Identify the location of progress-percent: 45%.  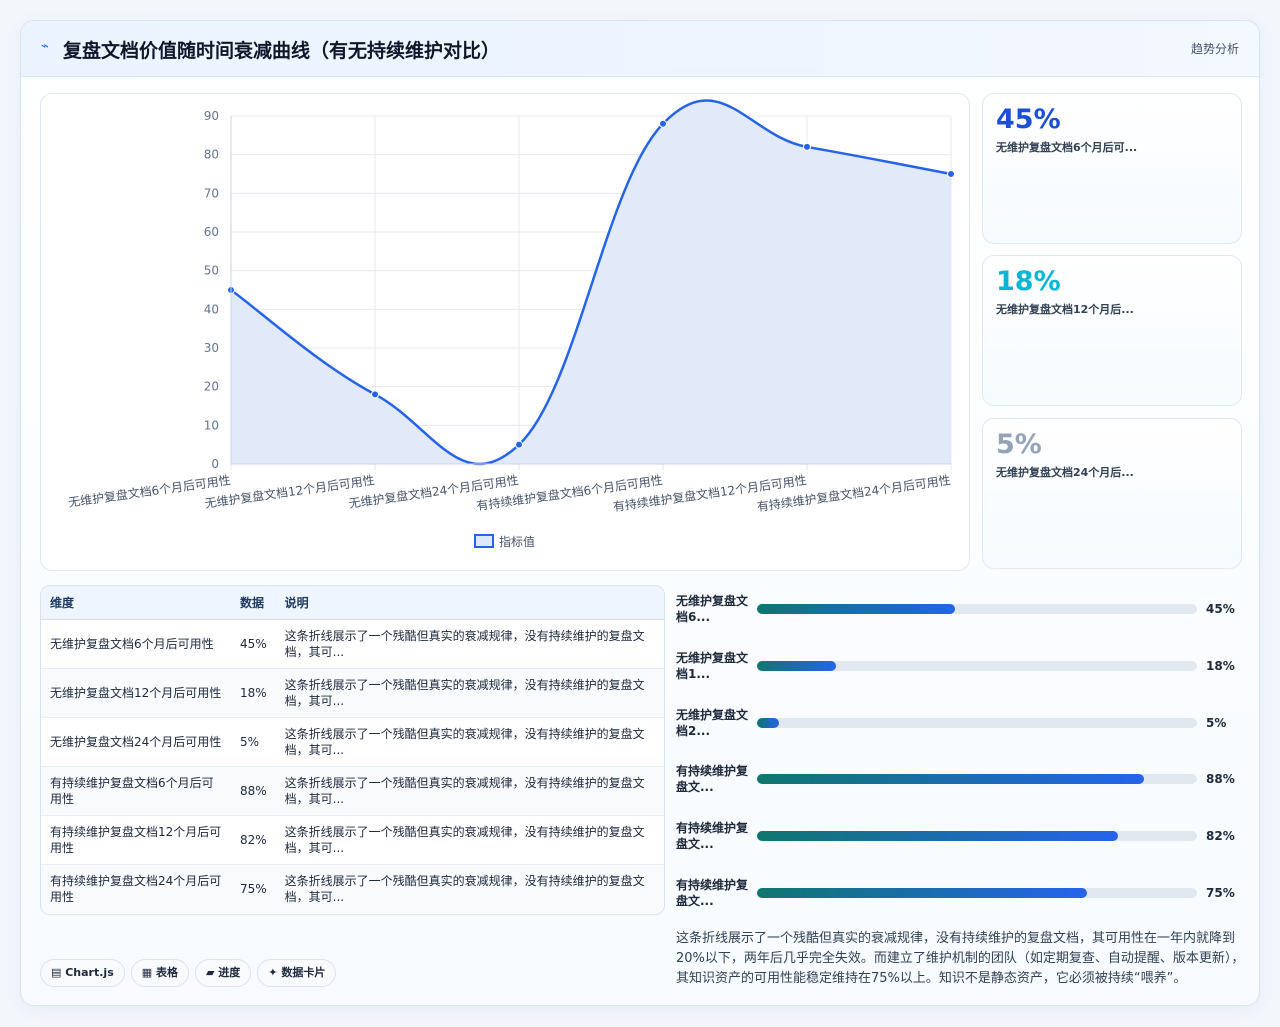
(1220, 609).